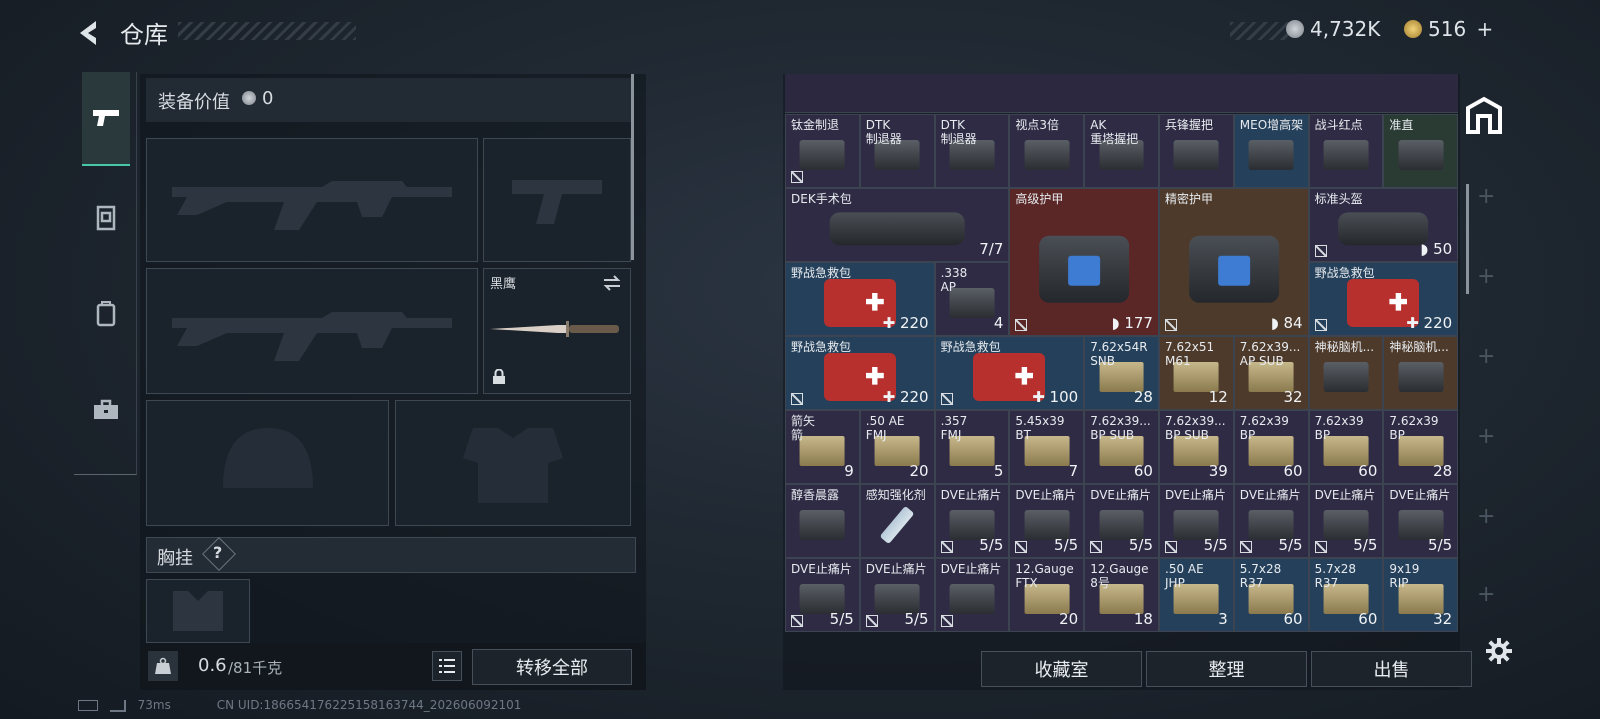  What do you see at coordinates (632, 167) in the screenshot?
I see `equipment-scrollbar` at bounding box center [632, 167].